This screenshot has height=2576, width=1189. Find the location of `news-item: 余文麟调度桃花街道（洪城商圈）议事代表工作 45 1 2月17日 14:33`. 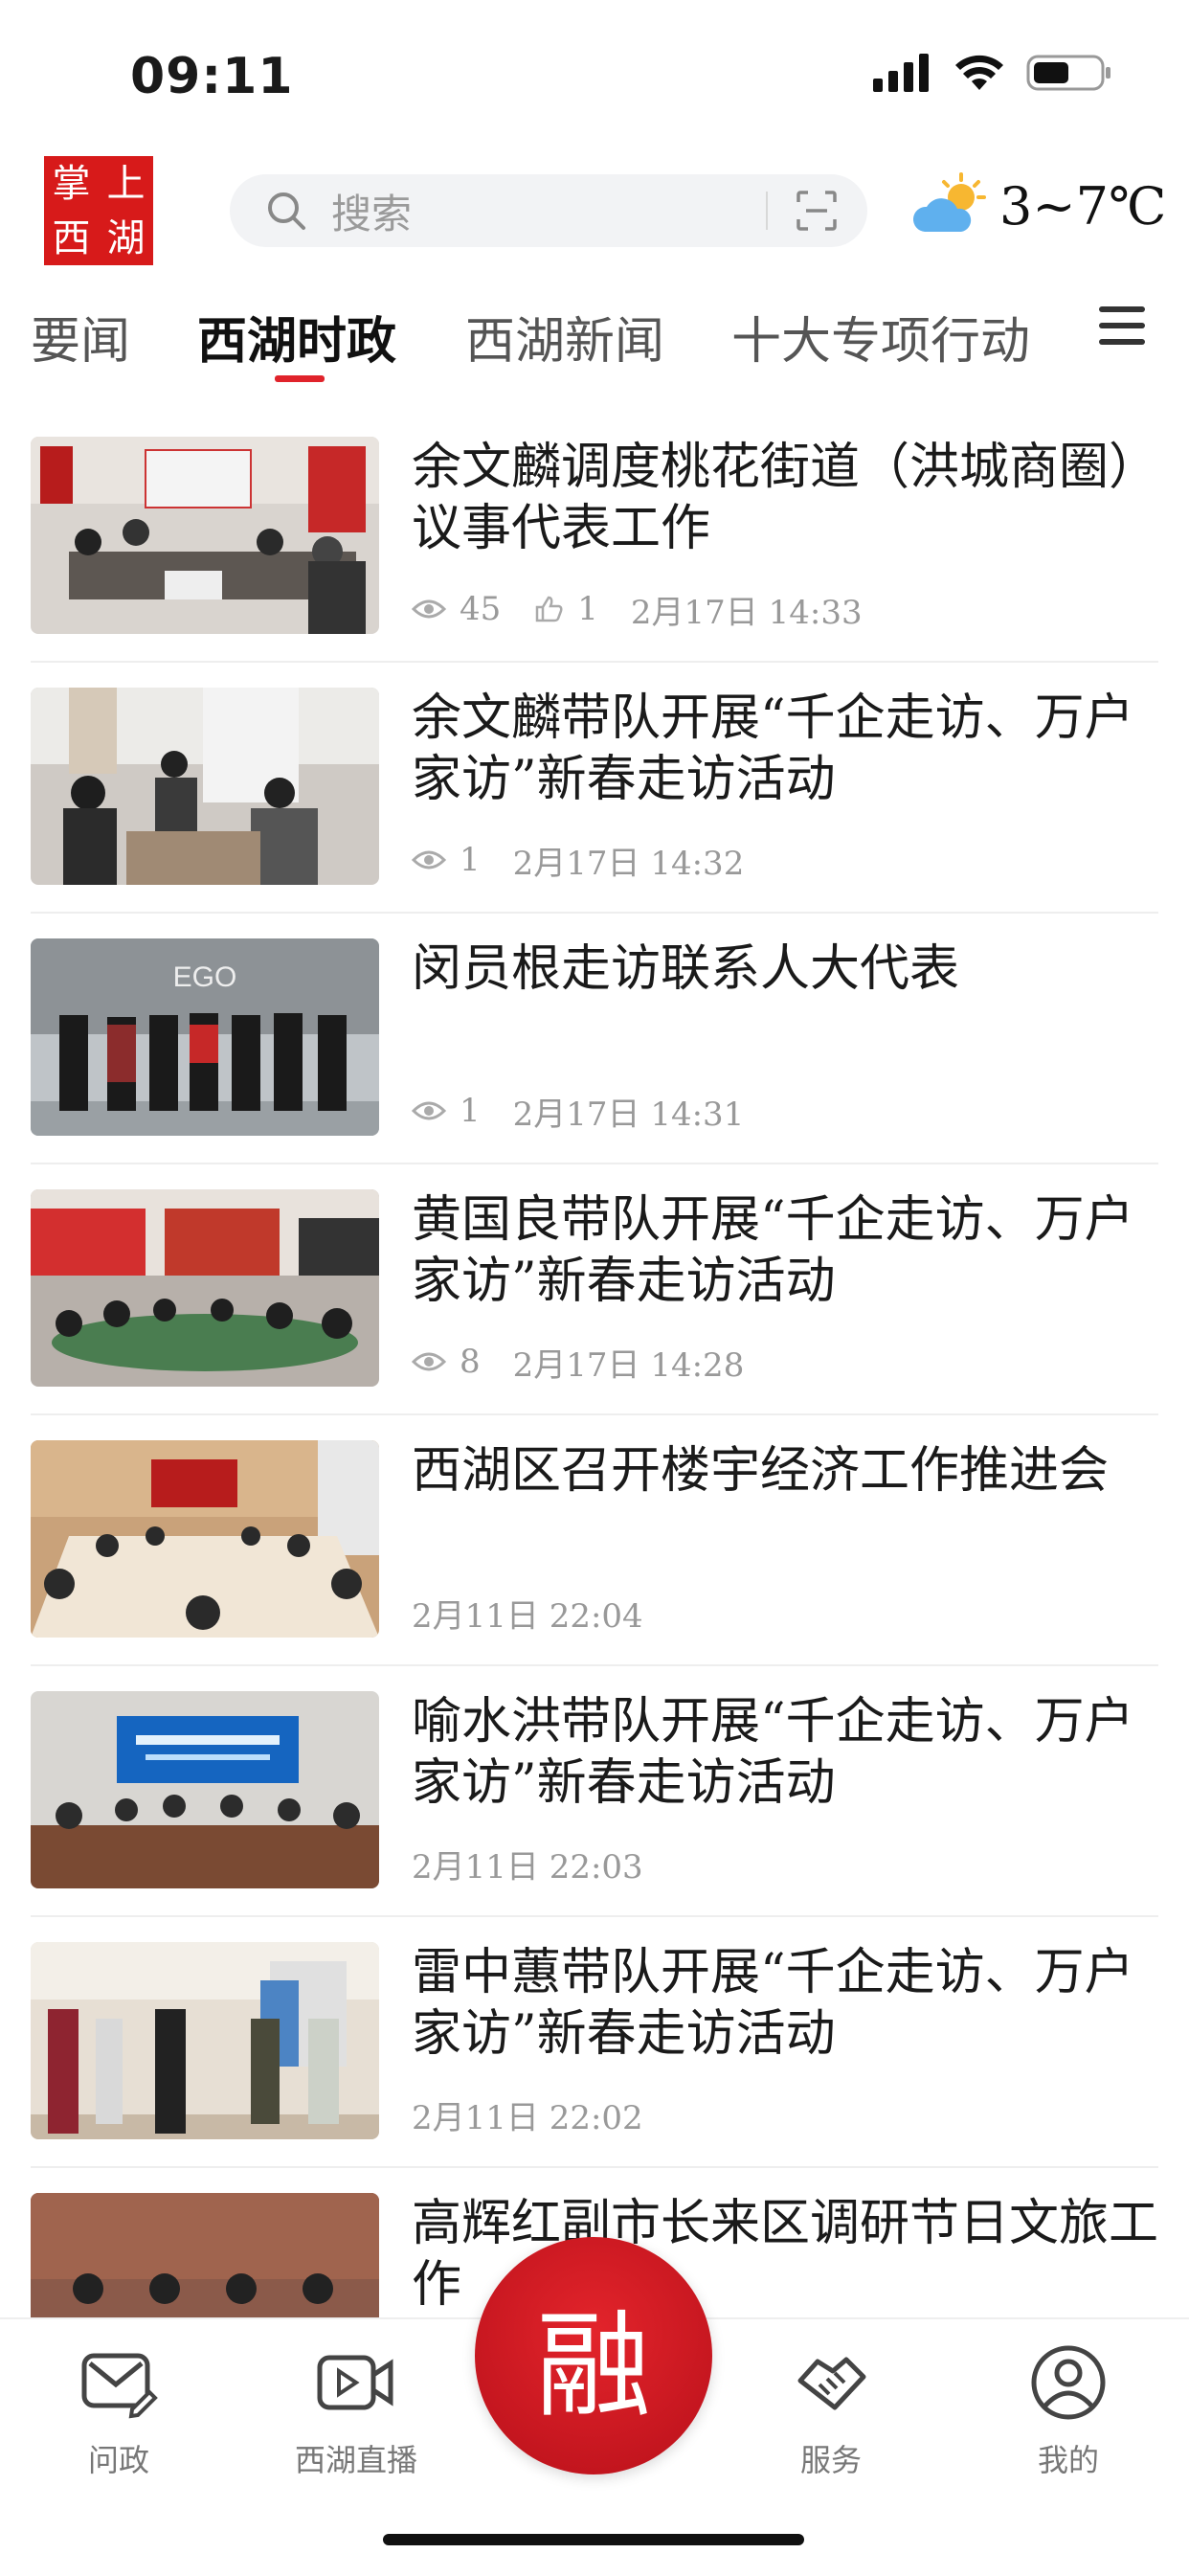

news-item: 余文麟调度桃花街道（洪城商圈）议事代表工作 45 1 2月17日 14:33 is located at coordinates (594, 537).